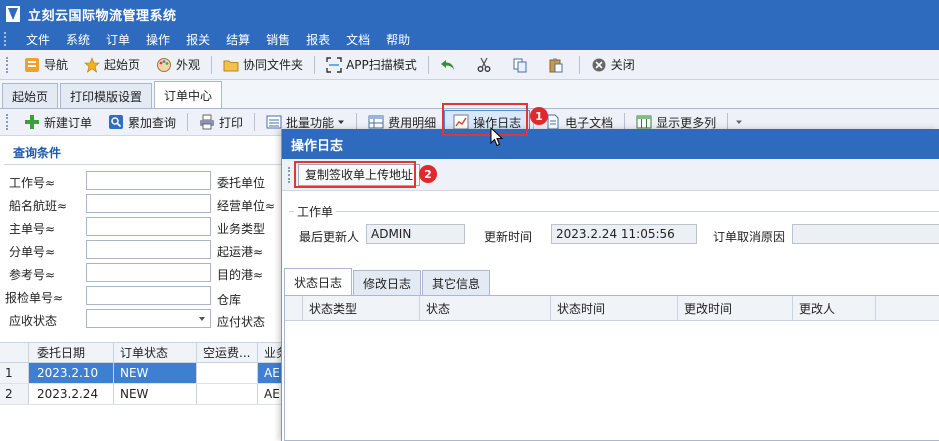 Image resolution: width=939 pixels, height=441 pixels. Describe the element at coordinates (68, 122) in the screenshot. I see `new-order-label: 新建订单` at that location.